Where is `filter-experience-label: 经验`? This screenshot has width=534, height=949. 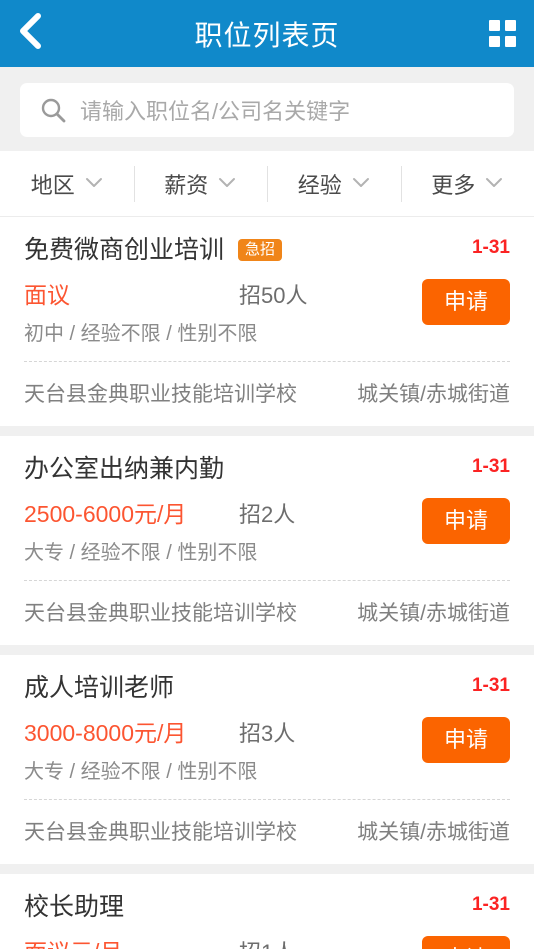
filter-experience-label: 经验 is located at coordinates (319, 185).